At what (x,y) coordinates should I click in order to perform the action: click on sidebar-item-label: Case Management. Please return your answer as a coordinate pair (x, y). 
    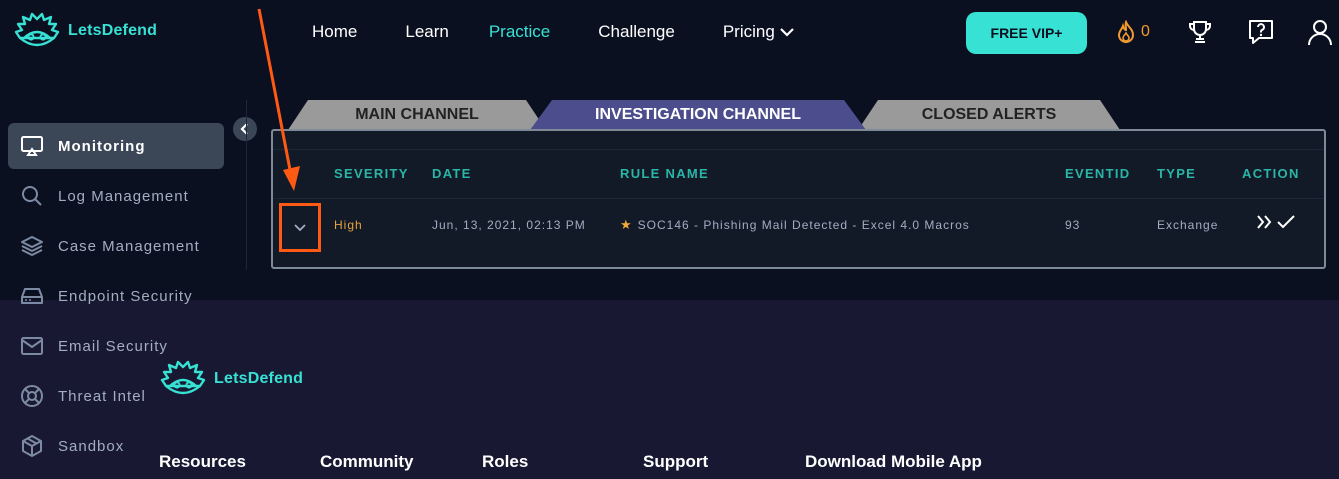
    Looking at the image, I should click on (129, 246).